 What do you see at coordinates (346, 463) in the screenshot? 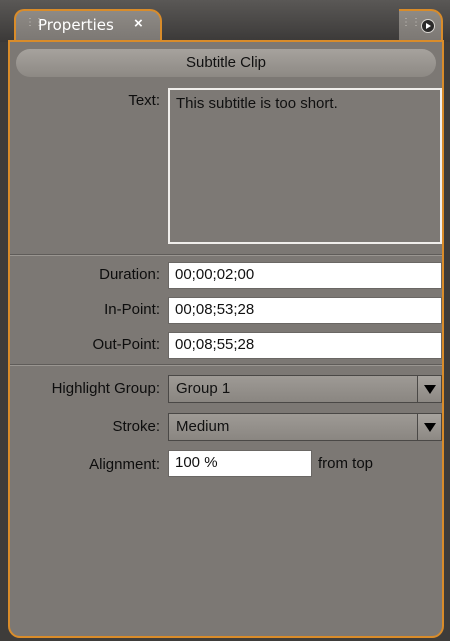
I see `alignment-suffix: from top` at bounding box center [346, 463].